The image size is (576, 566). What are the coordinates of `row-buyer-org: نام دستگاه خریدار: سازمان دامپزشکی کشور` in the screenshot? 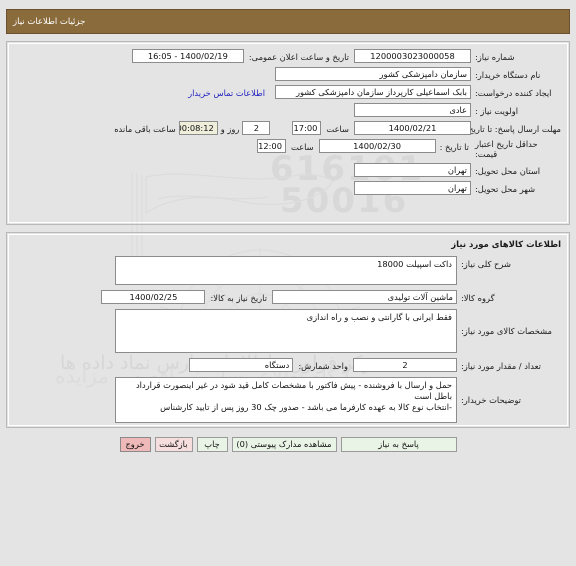 It's located at (288, 74).